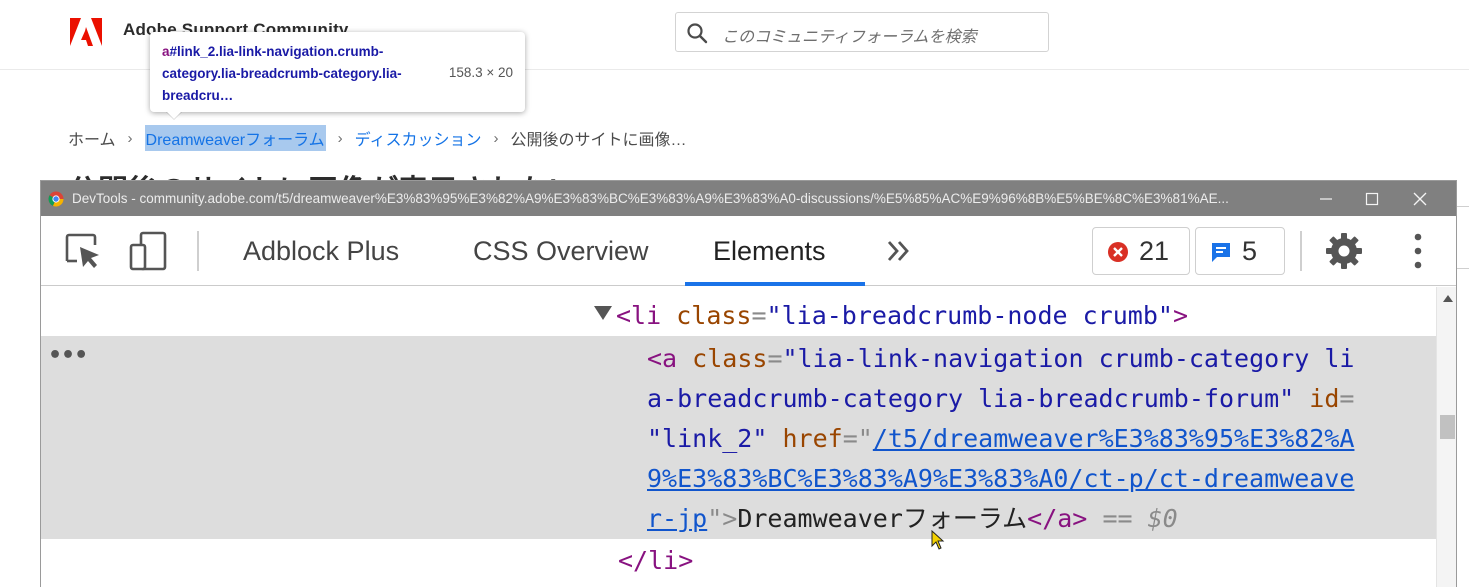 The height and width of the screenshot is (587, 1469). I want to click on selected-node-marker: == $0, so click(1140, 518).